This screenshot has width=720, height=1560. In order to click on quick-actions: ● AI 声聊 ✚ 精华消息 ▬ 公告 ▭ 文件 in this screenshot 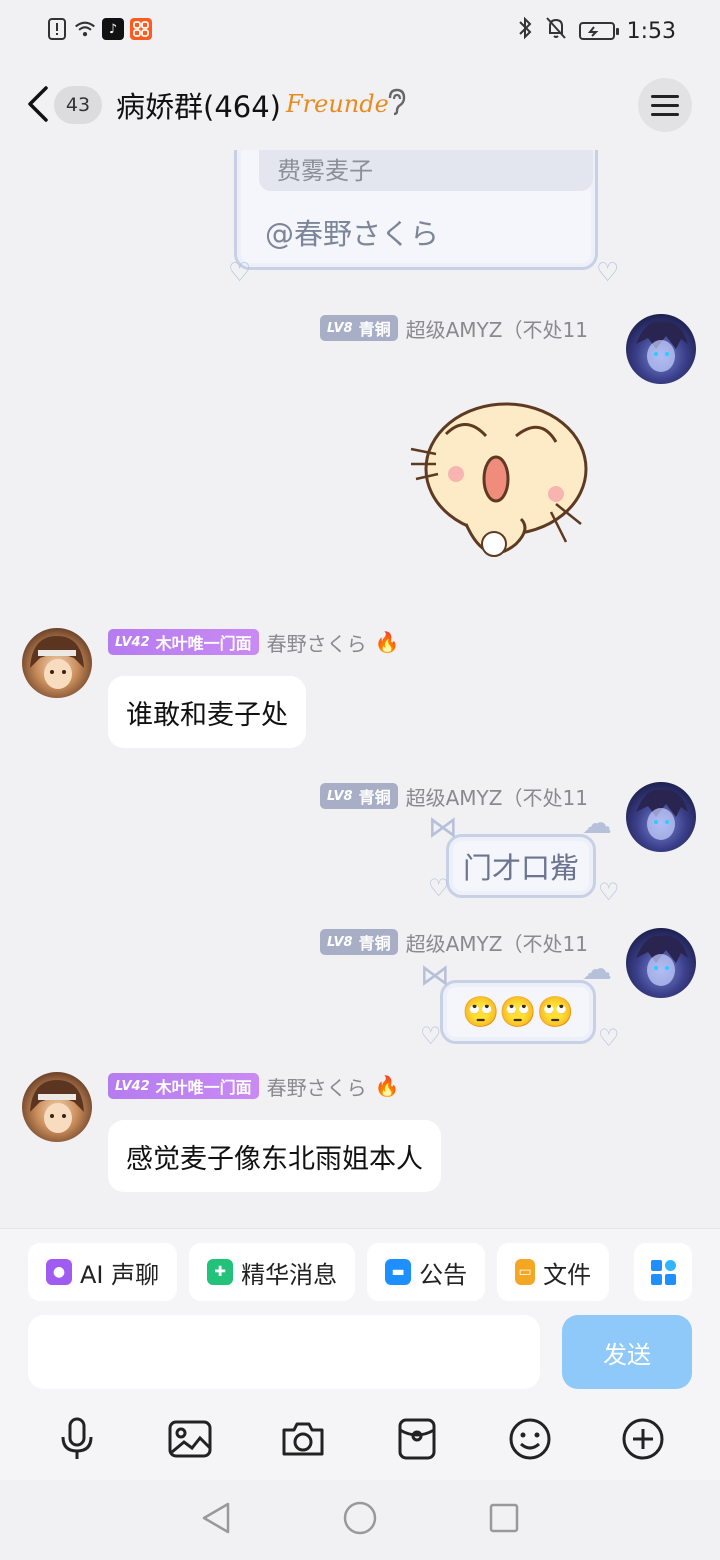, I will do `click(319, 1272)`.